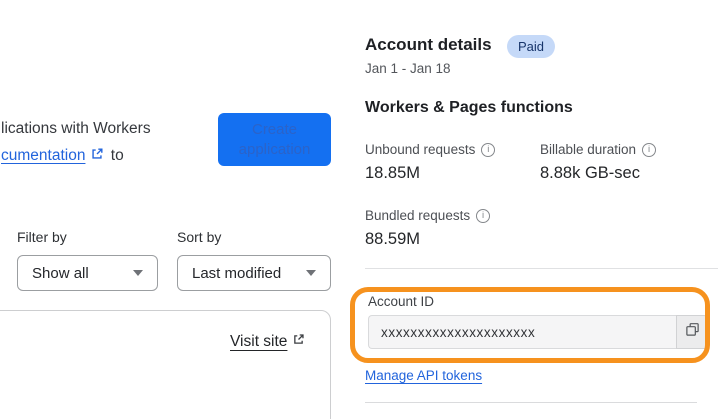 The width and height of the screenshot is (718, 419). I want to click on filter-dropdown-value: Show all, so click(60, 273).